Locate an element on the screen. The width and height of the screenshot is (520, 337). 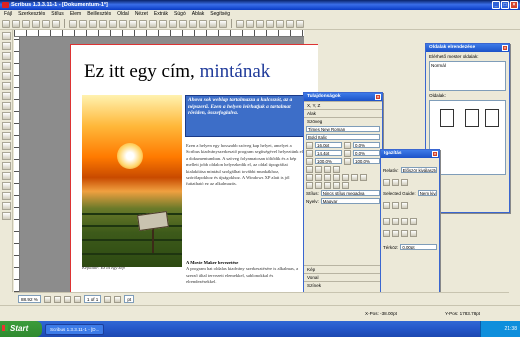
text-tool-icon is located at coordinates (6, 46).